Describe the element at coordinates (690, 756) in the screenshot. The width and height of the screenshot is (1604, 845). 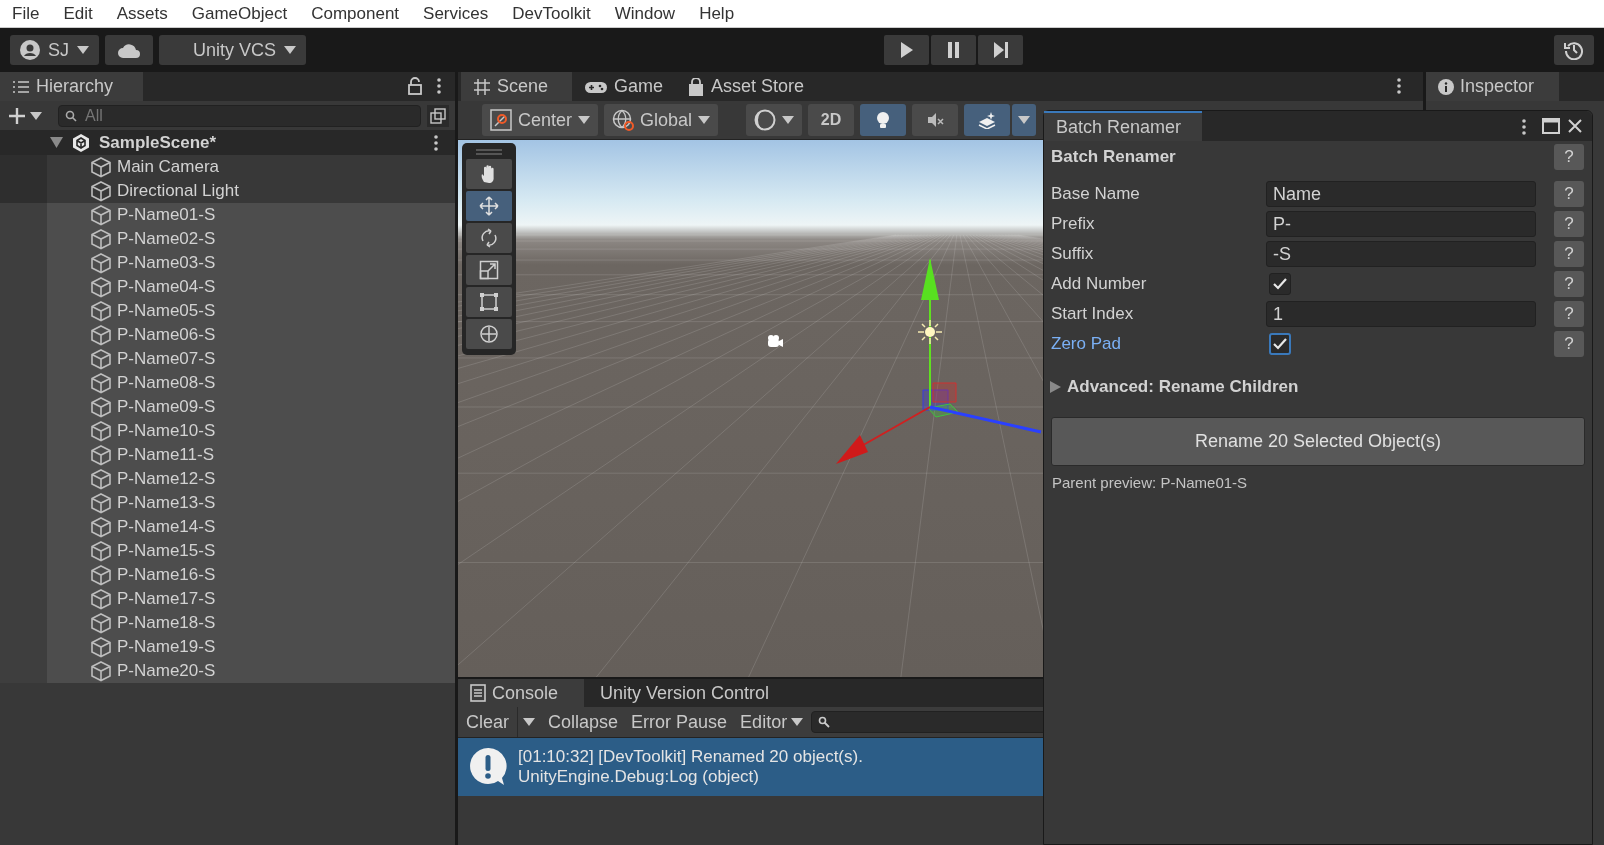
I see `log-message: [01:10:32] [DevToolkit] Renamed 20 object(s).` at that location.